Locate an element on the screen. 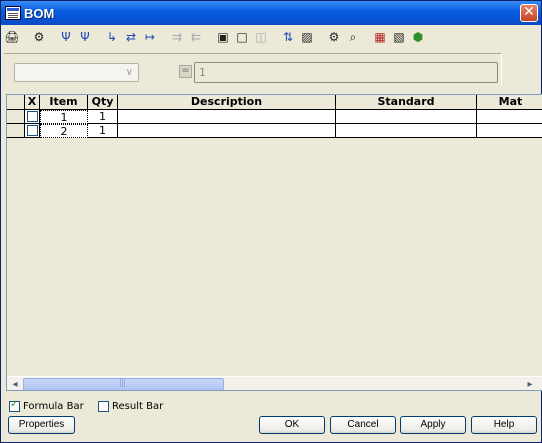  column-header-item: Item is located at coordinates (64, 102).